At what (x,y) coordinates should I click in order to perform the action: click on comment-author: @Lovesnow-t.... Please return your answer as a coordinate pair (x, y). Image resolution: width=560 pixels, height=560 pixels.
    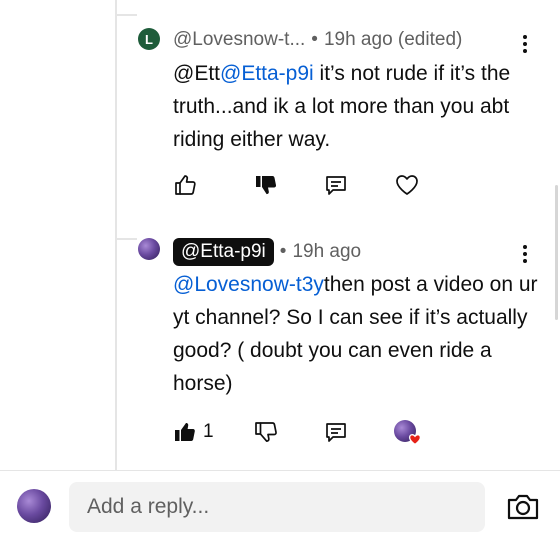
    Looking at the image, I should click on (239, 40).